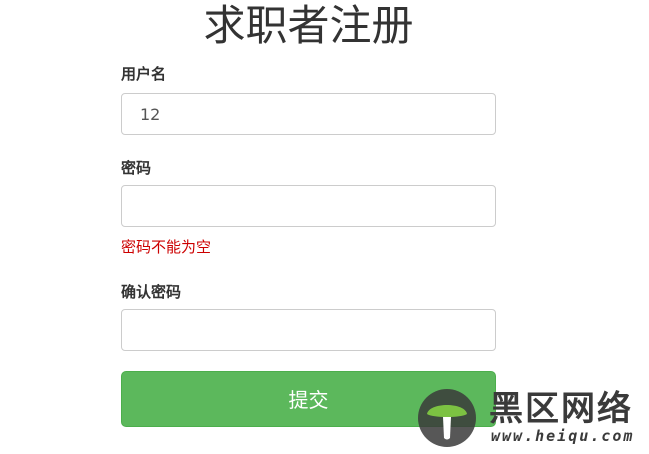 The width and height of the screenshot is (649, 454). What do you see at coordinates (151, 292) in the screenshot?
I see `confirm-password-label: 确认密码` at bounding box center [151, 292].